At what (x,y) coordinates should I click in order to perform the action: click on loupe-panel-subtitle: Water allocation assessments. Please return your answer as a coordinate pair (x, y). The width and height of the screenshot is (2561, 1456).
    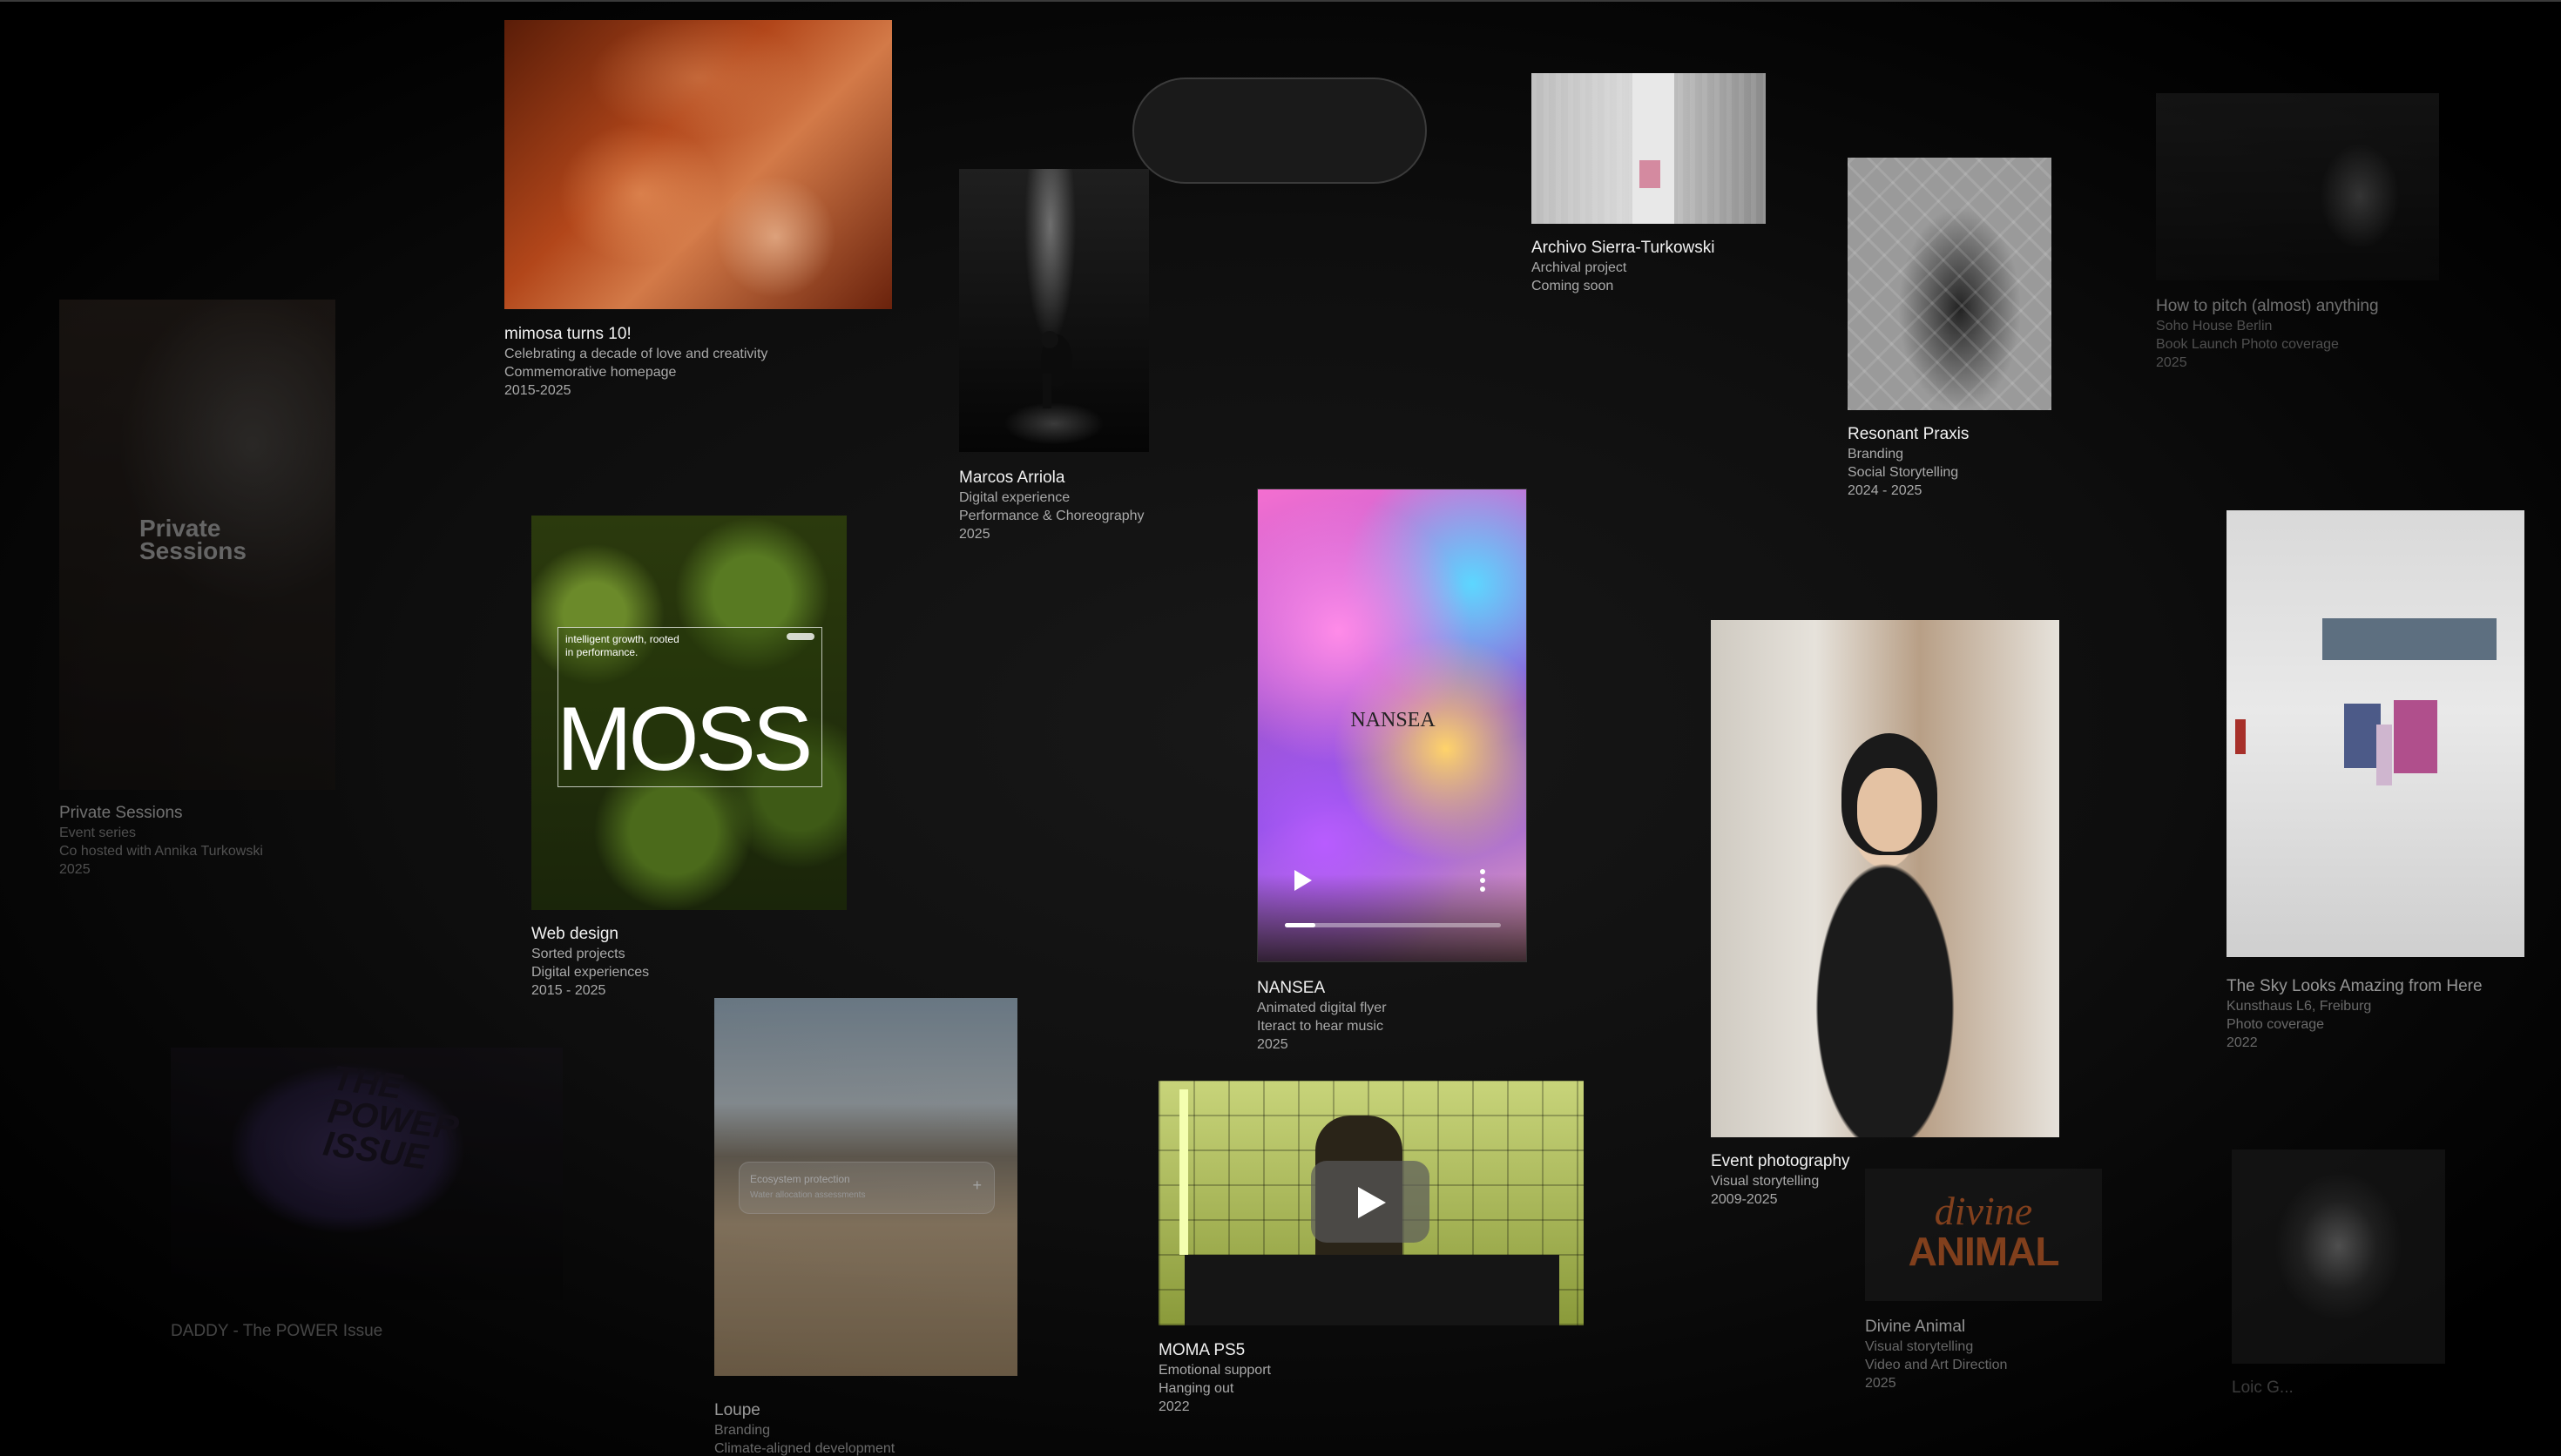
    Looking at the image, I should click on (808, 1195).